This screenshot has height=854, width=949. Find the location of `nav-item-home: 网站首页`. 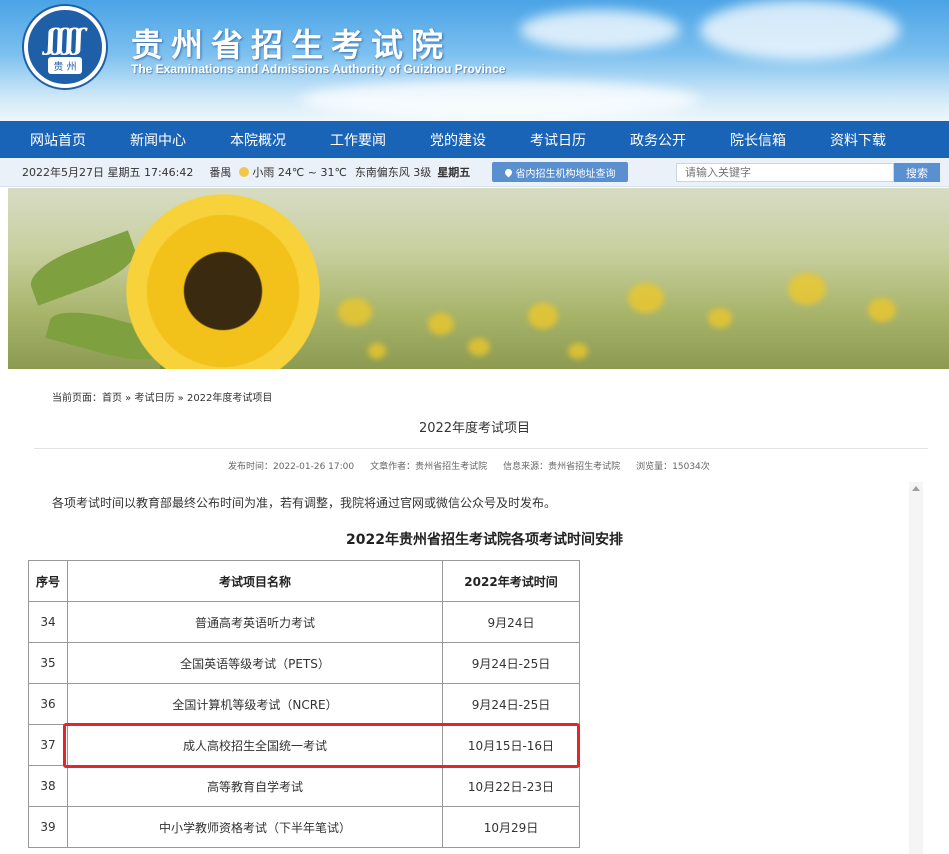

nav-item-home: 网站首页 is located at coordinates (58, 140).